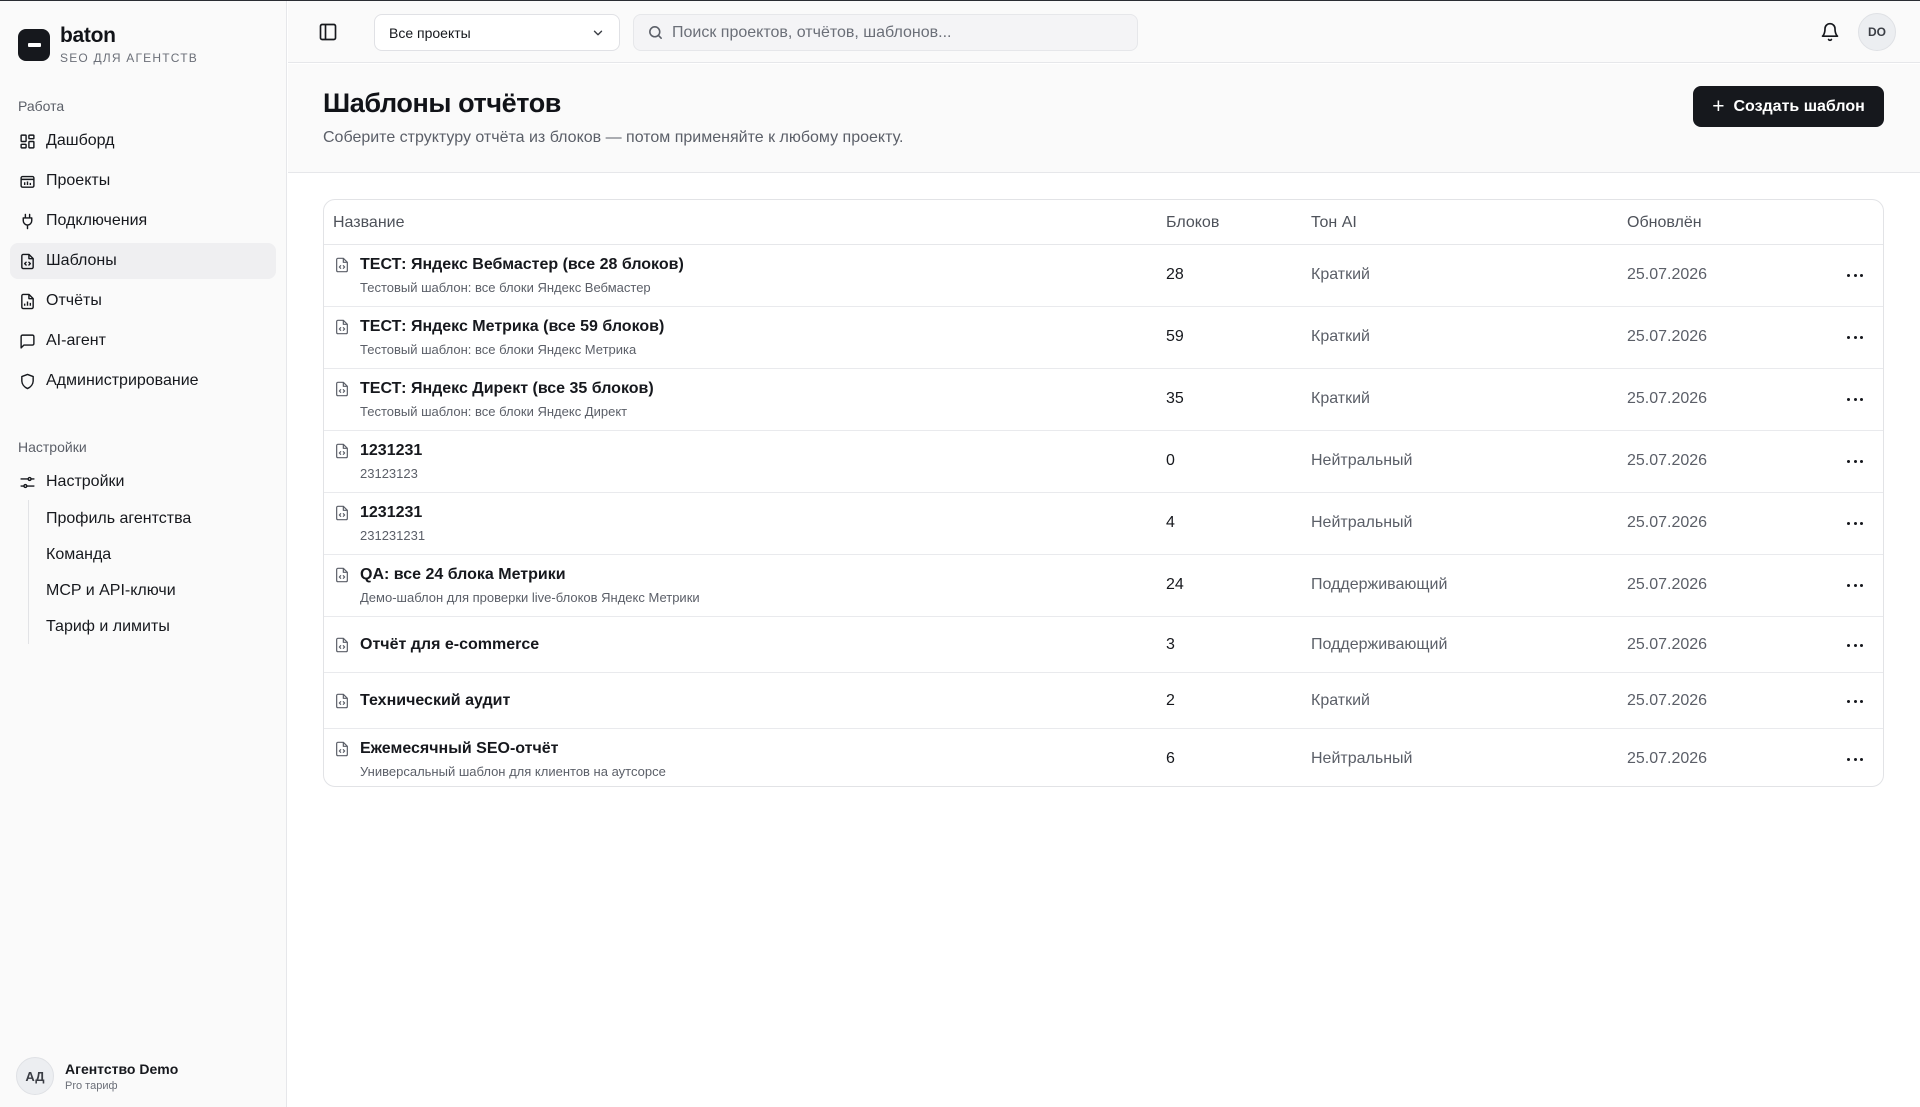 This screenshot has height=1107, width=1920. What do you see at coordinates (143, 221) in the screenshot?
I see `sidebar-item-connections: Подключения` at bounding box center [143, 221].